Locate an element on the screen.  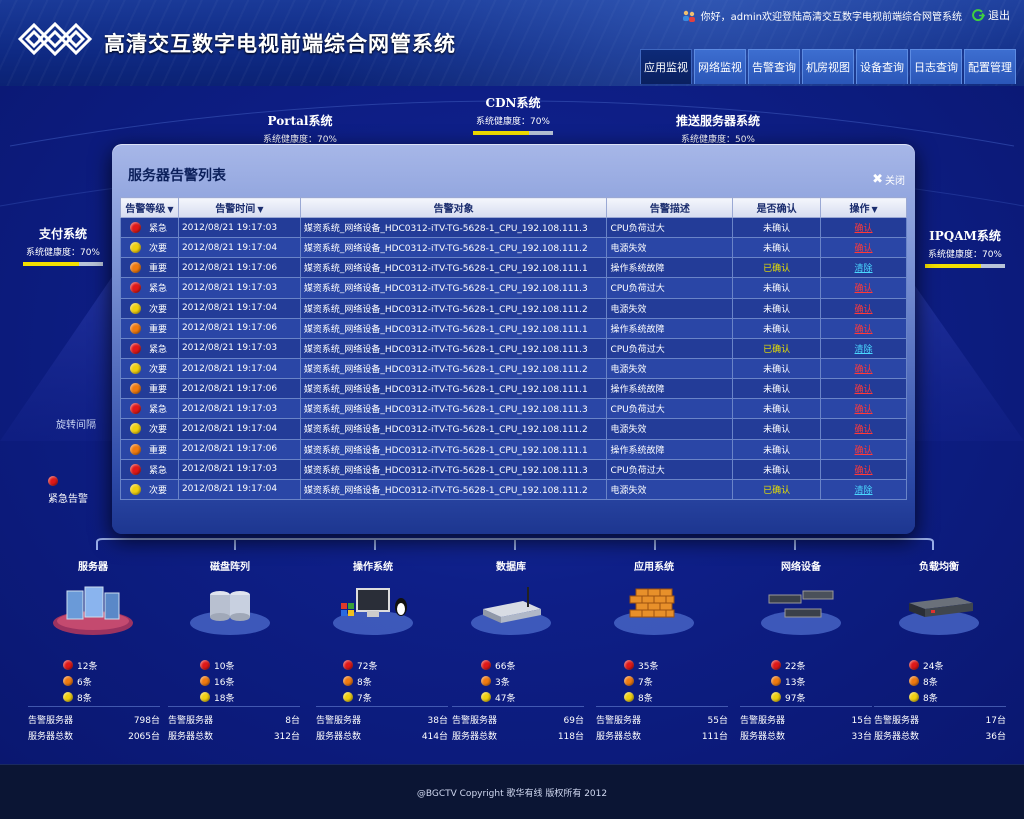
tab-config: 配置管理 is located at coordinates (990, 66).